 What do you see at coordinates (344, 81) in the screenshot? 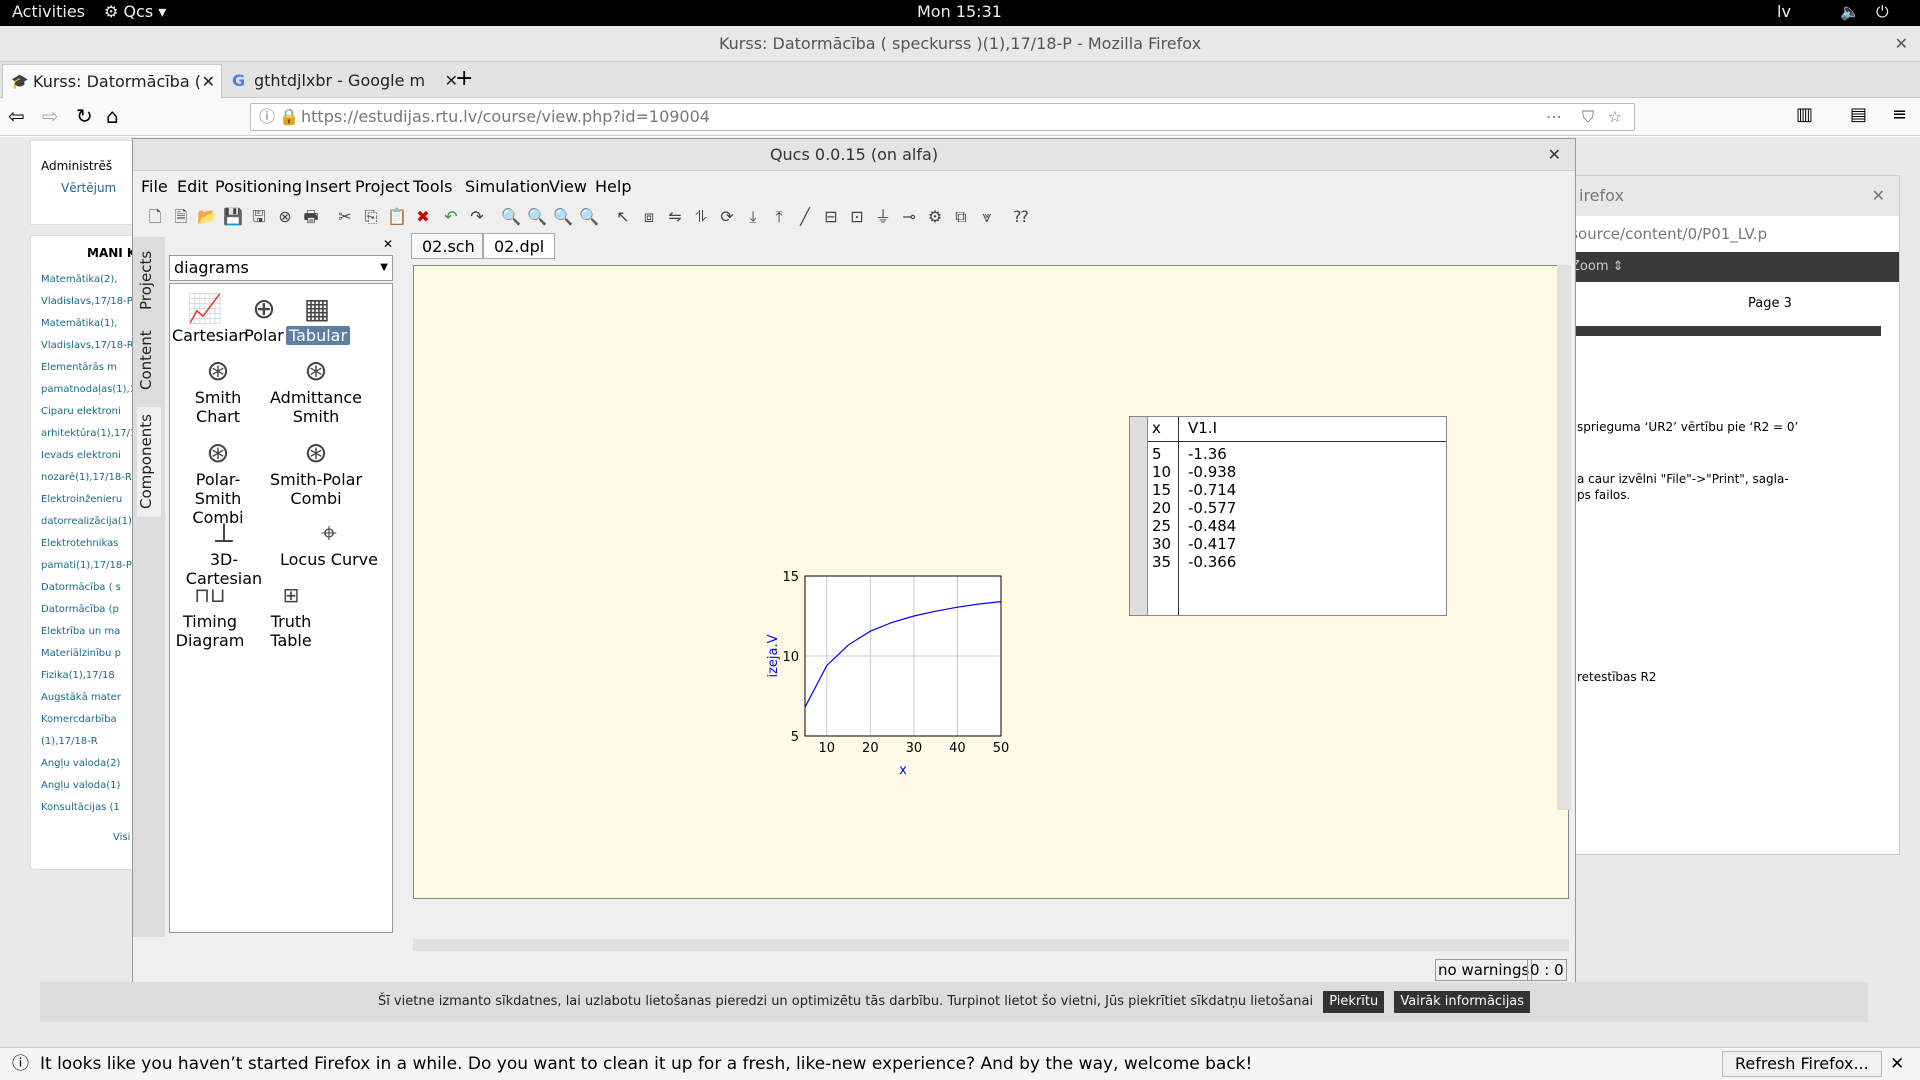
I see `tab-google: G gthtdjlxbr - Google m ✕` at bounding box center [344, 81].